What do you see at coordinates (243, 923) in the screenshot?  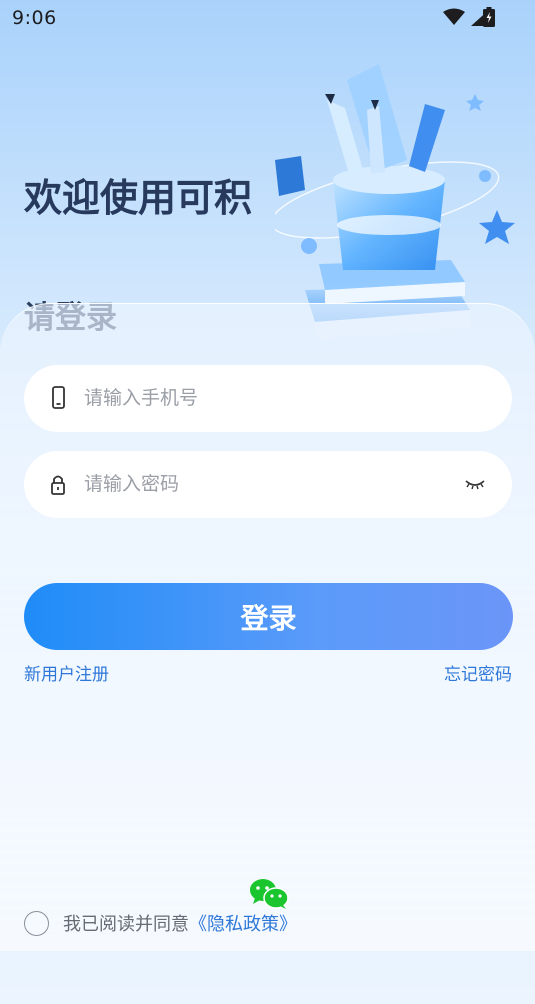 I see `privacy-policy-link: 《隐私政策》` at bounding box center [243, 923].